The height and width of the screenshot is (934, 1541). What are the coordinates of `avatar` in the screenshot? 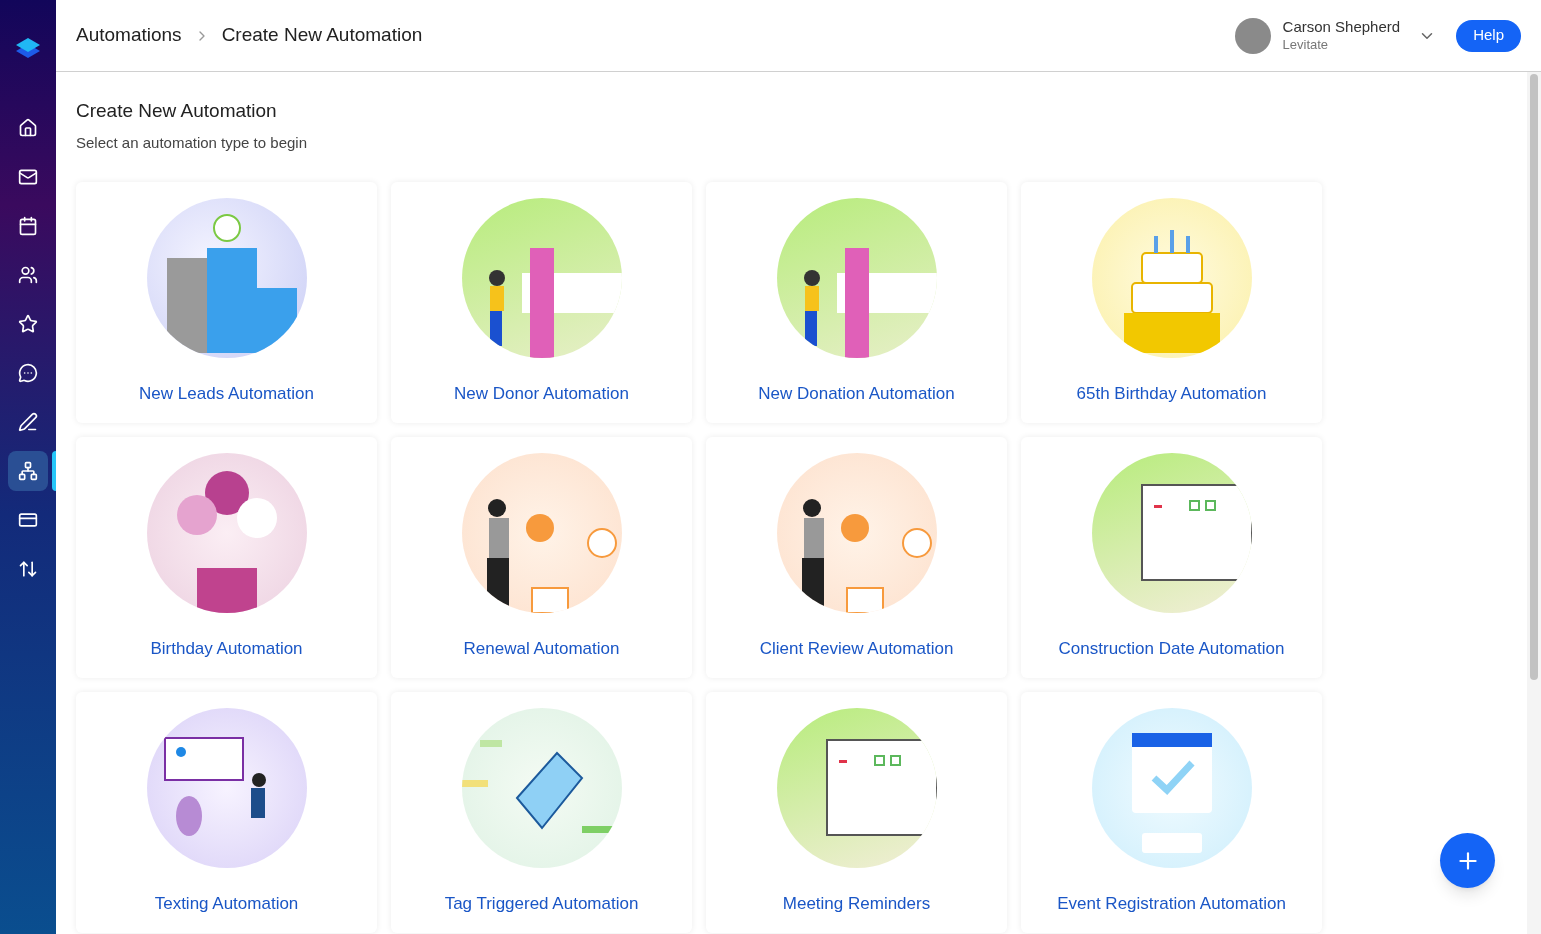 It's located at (1252, 35).